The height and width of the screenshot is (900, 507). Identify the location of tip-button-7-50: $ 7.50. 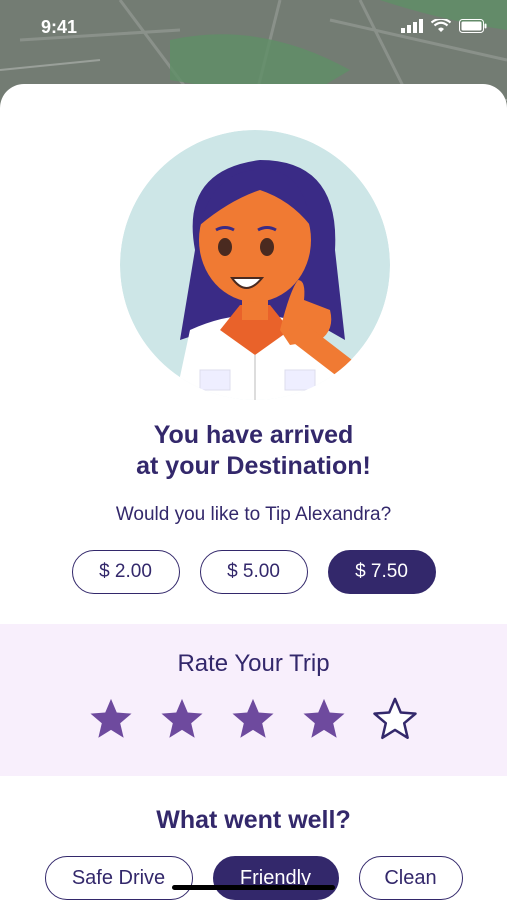
(381, 572).